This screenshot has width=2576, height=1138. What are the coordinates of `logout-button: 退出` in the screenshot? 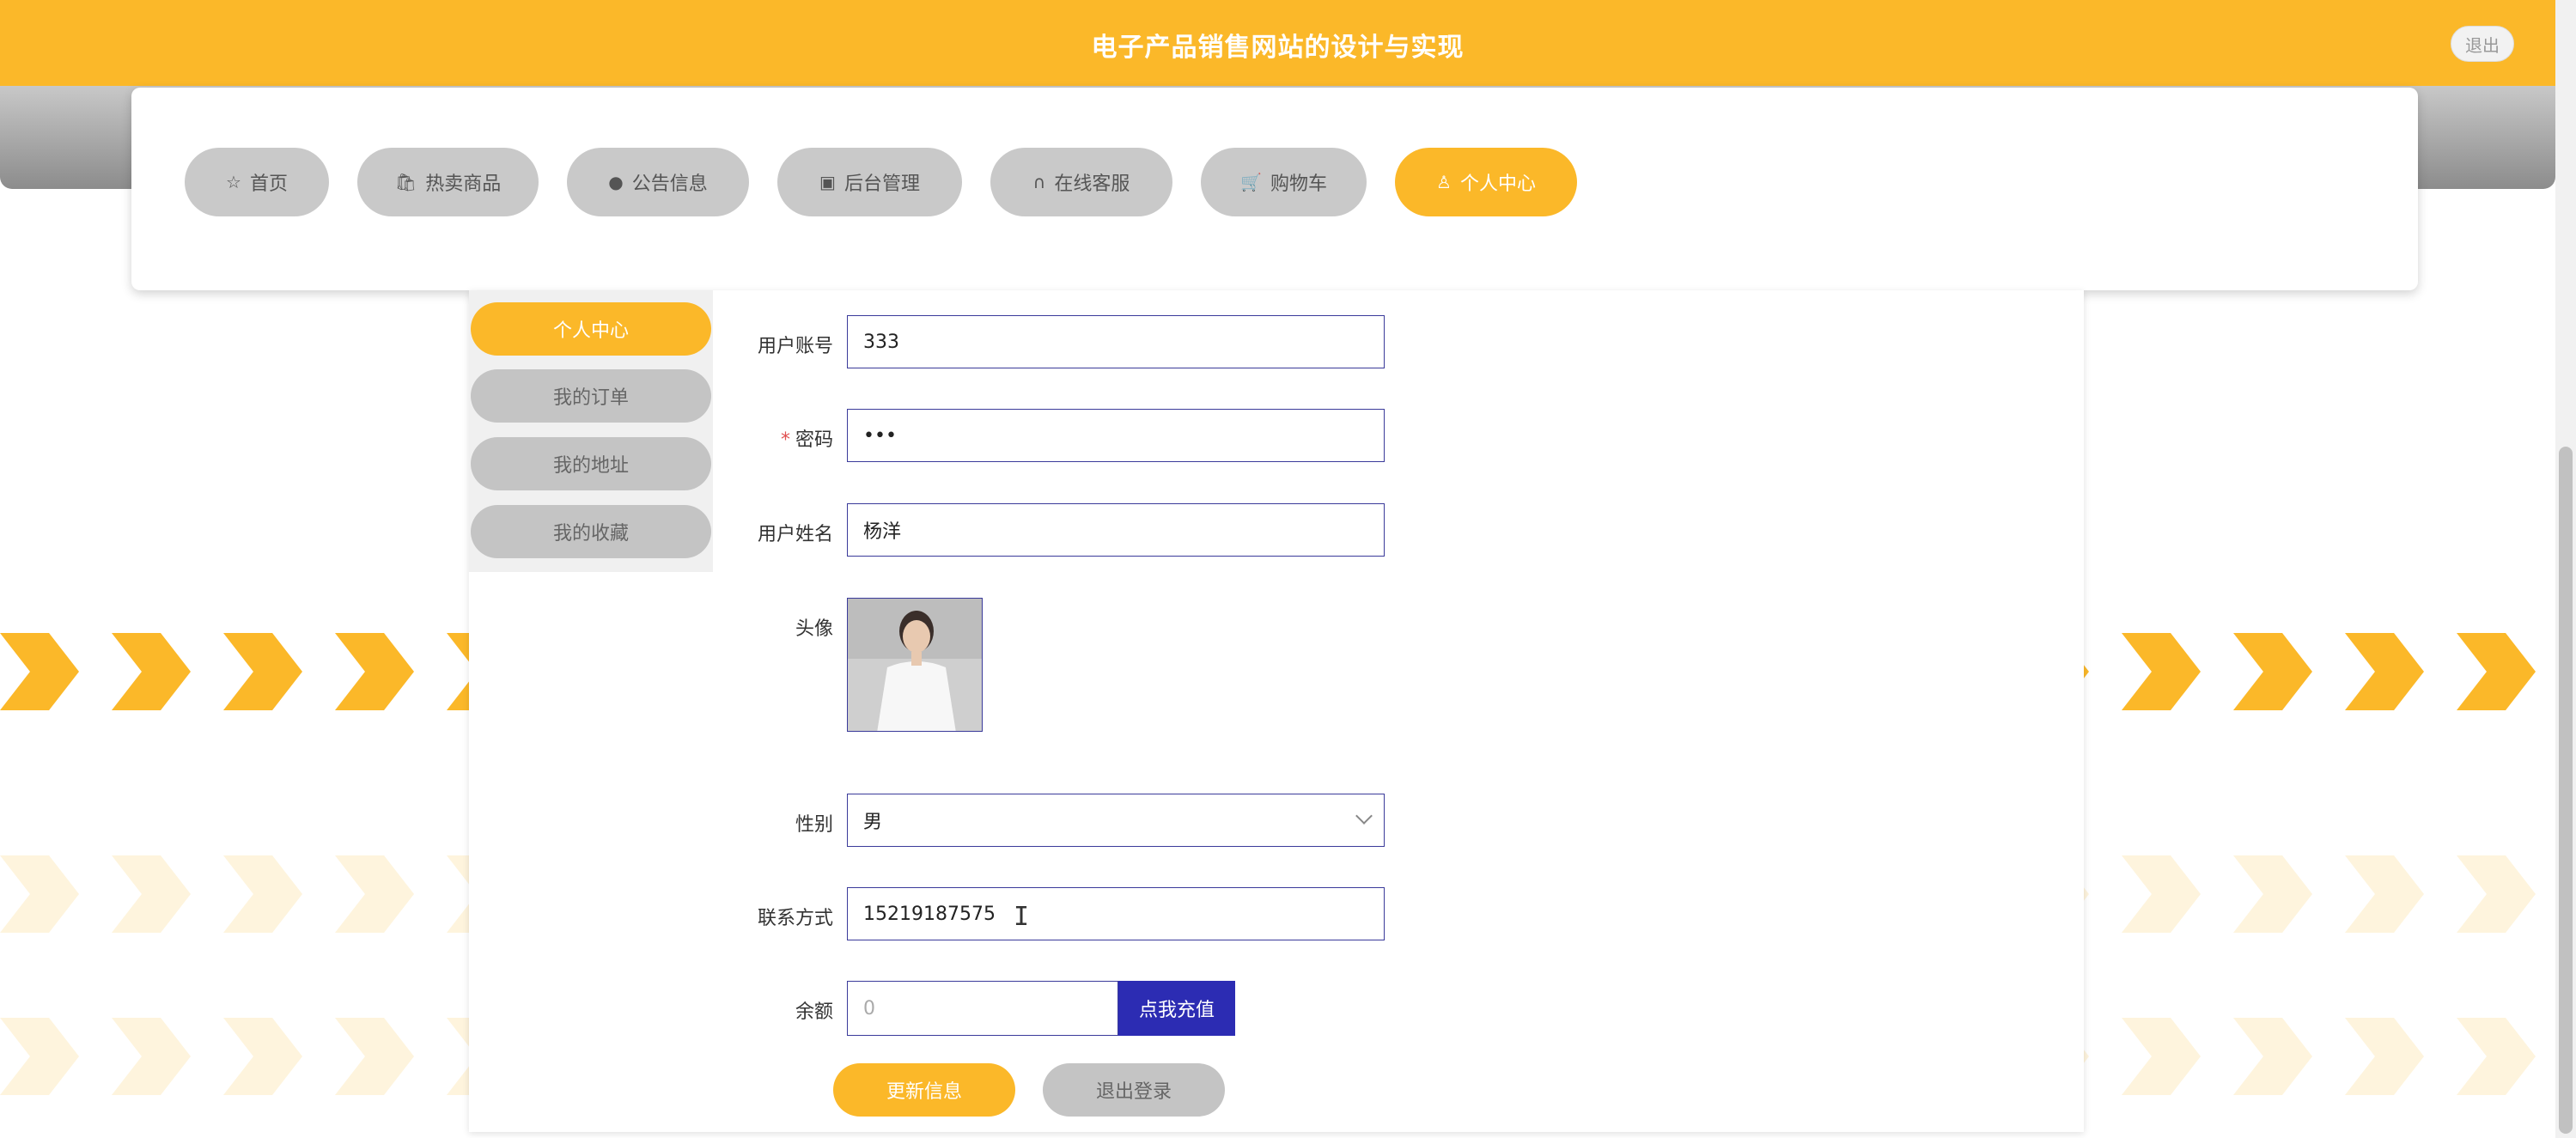 It's located at (2482, 44).